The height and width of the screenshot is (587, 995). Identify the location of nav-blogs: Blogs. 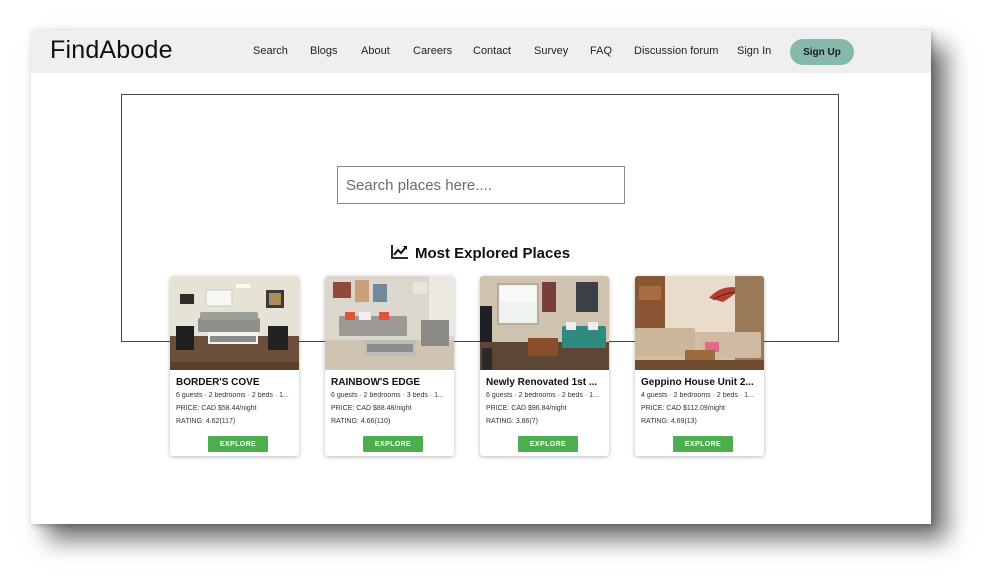
(324, 51).